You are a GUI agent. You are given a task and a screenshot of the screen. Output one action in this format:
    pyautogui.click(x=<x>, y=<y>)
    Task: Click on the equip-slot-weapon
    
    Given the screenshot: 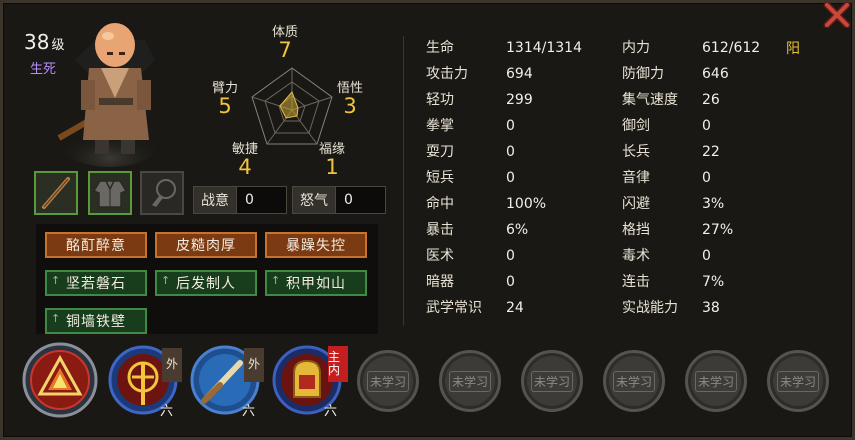 What is the action you would take?
    pyautogui.click(x=56, y=193)
    